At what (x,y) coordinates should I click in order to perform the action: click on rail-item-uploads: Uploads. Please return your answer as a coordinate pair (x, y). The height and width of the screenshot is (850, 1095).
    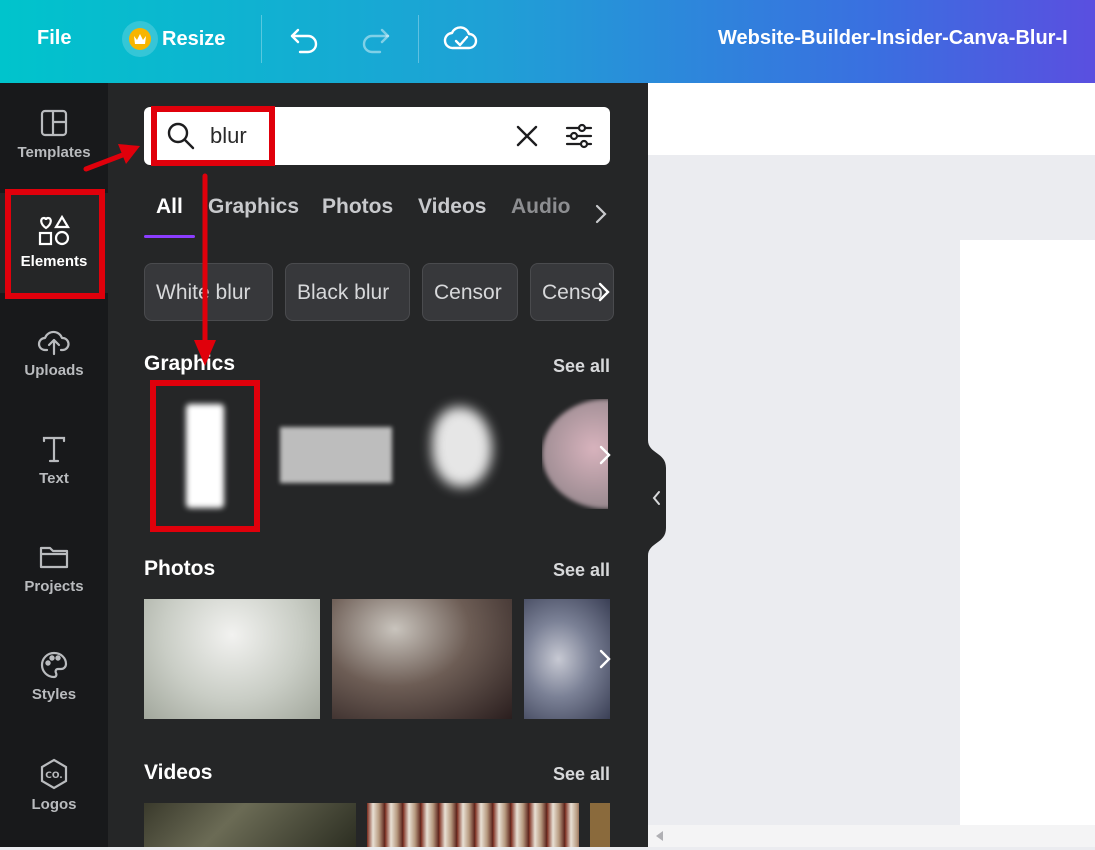
    Looking at the image, I should click on (54, 372).